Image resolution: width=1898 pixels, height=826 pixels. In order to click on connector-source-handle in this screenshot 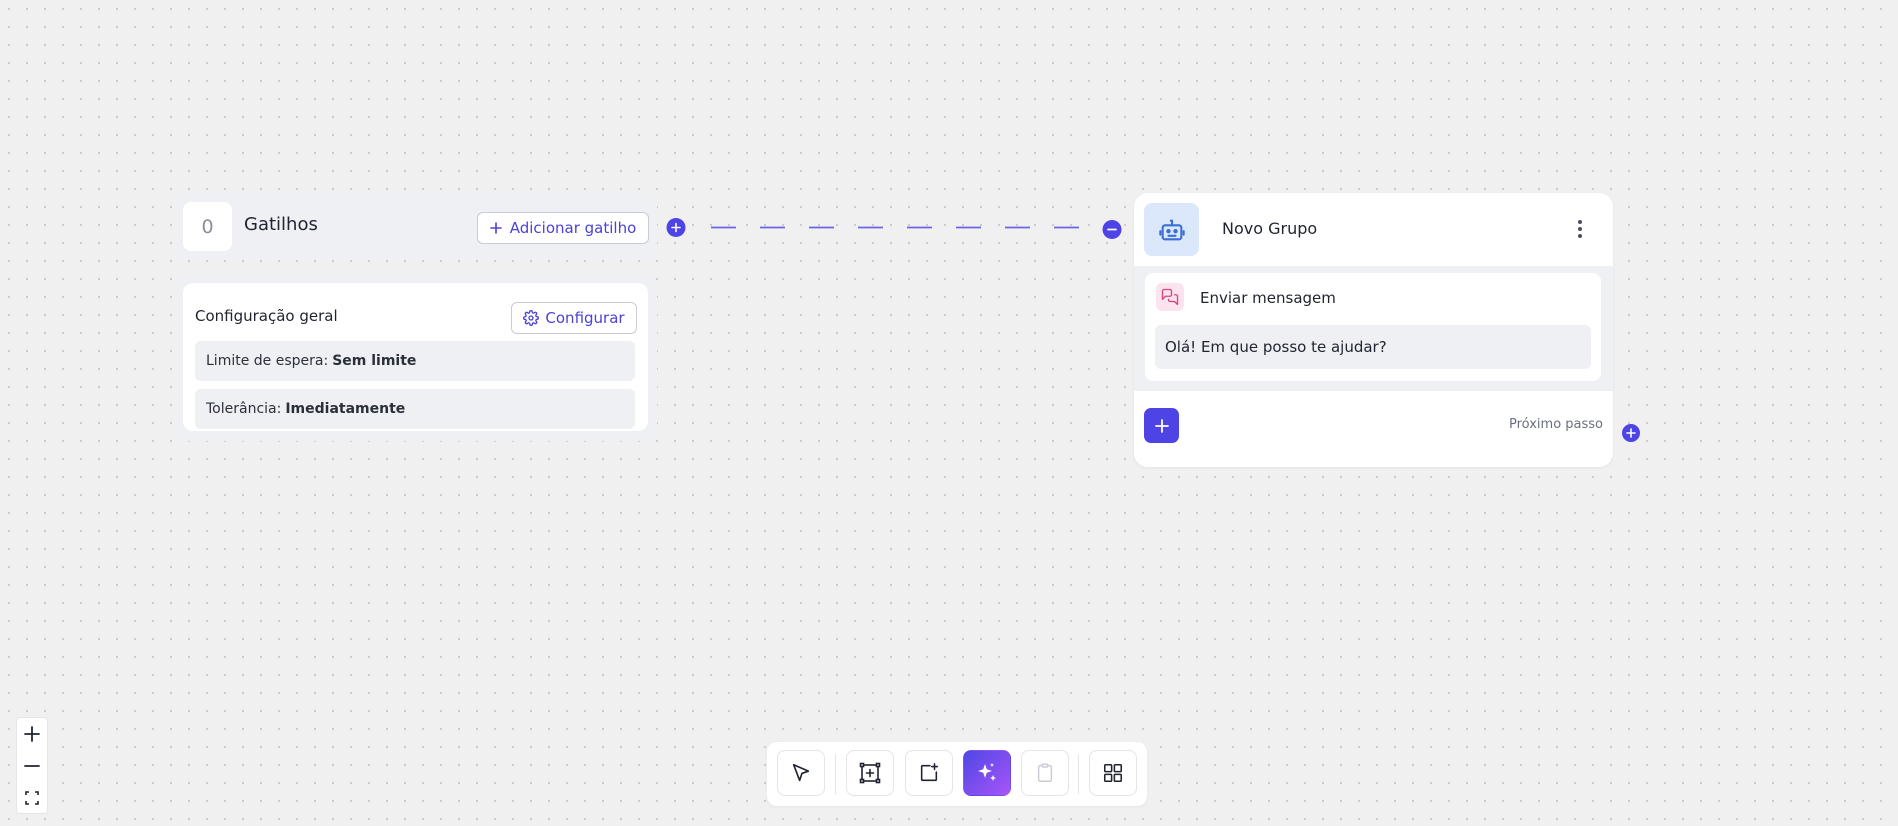, I will do `click(676, 227)`.